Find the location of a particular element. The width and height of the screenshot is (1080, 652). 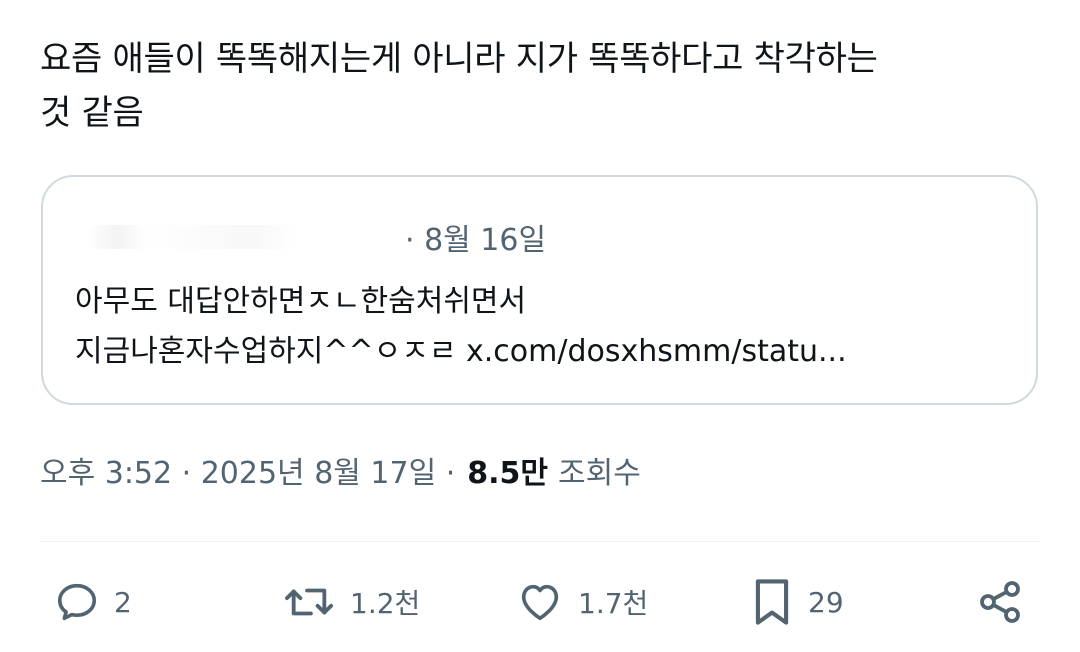

post-text-line2: 것 같음 is located at coordinates (92, 113).